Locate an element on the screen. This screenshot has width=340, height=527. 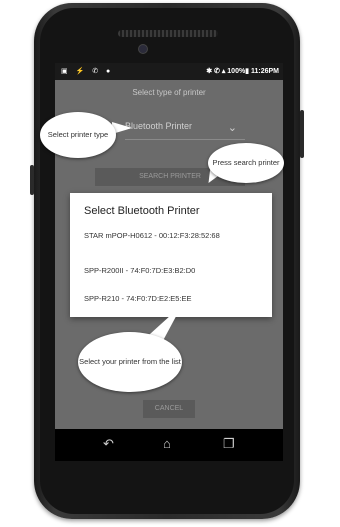
status-bar: ▣ ⚡ ✆ ● ✱ ✆ ▴ 100%▮ 11:26PM is located at coordinates (169, 71).